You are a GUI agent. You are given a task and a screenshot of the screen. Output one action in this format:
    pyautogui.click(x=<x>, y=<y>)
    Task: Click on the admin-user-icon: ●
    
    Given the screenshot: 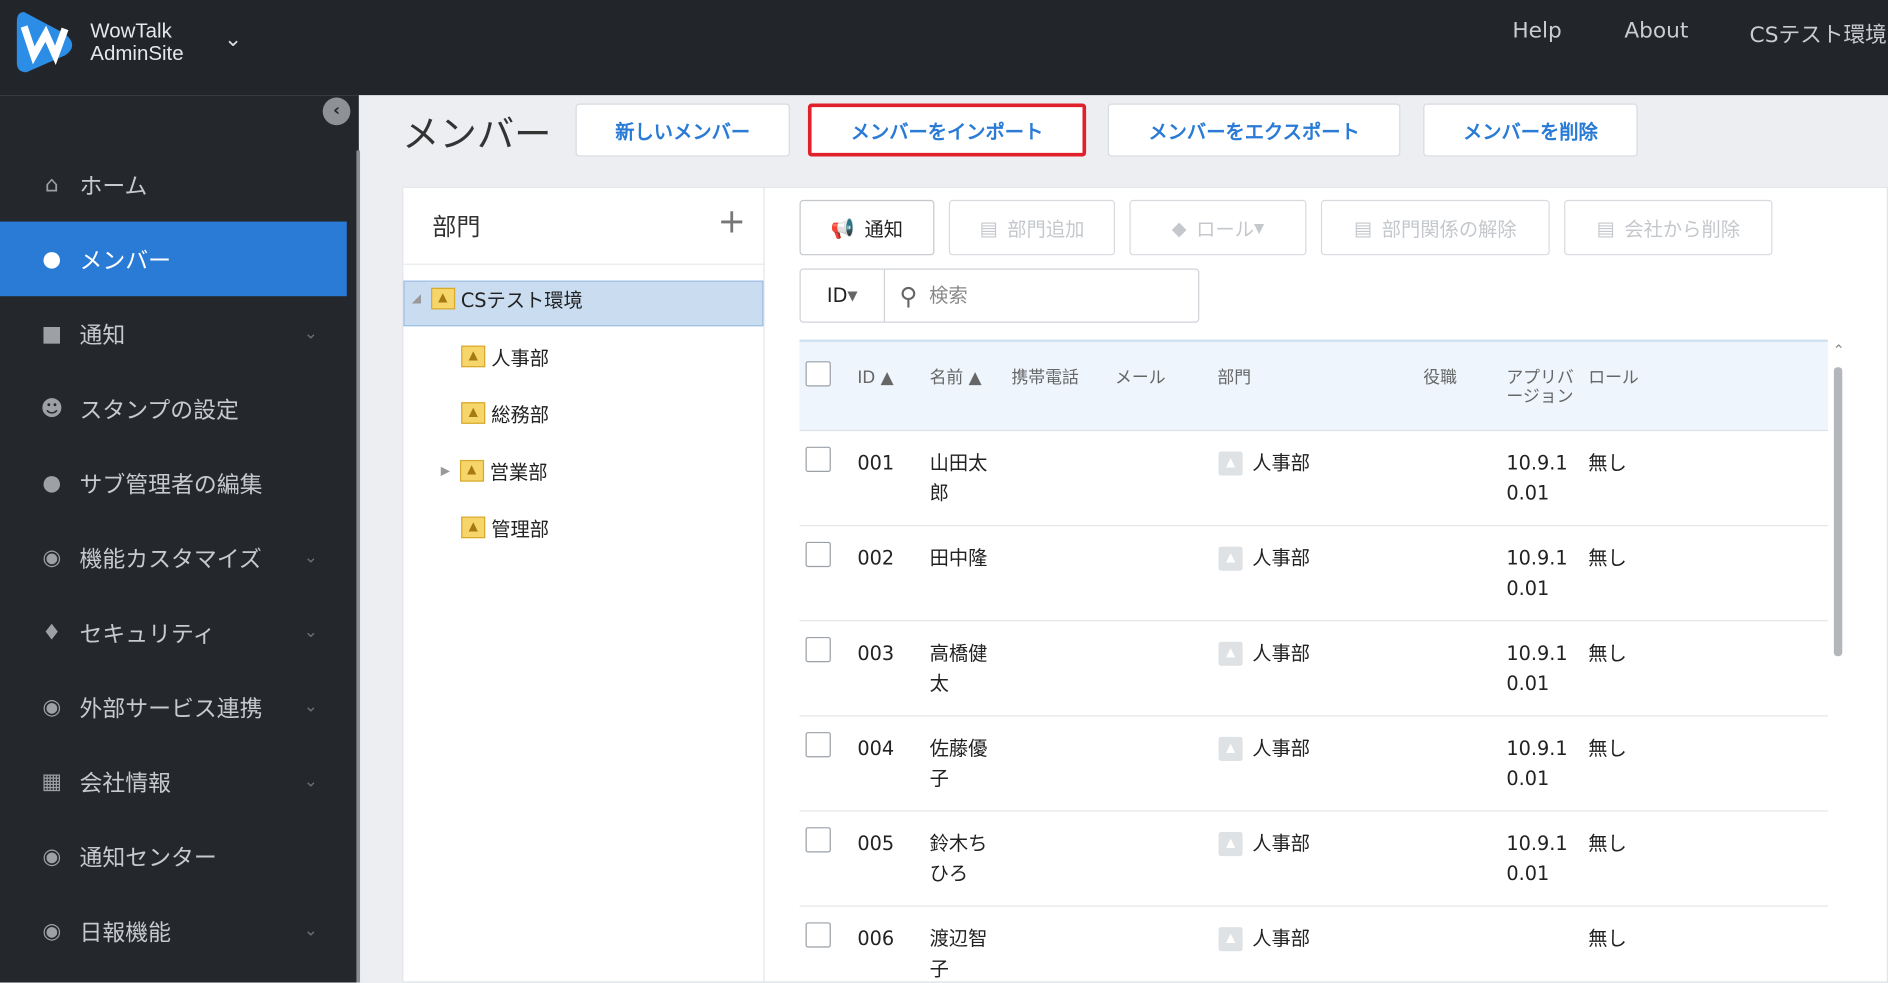 What is the action you would take?
    pyautogui.click(x=52, y=483)
    